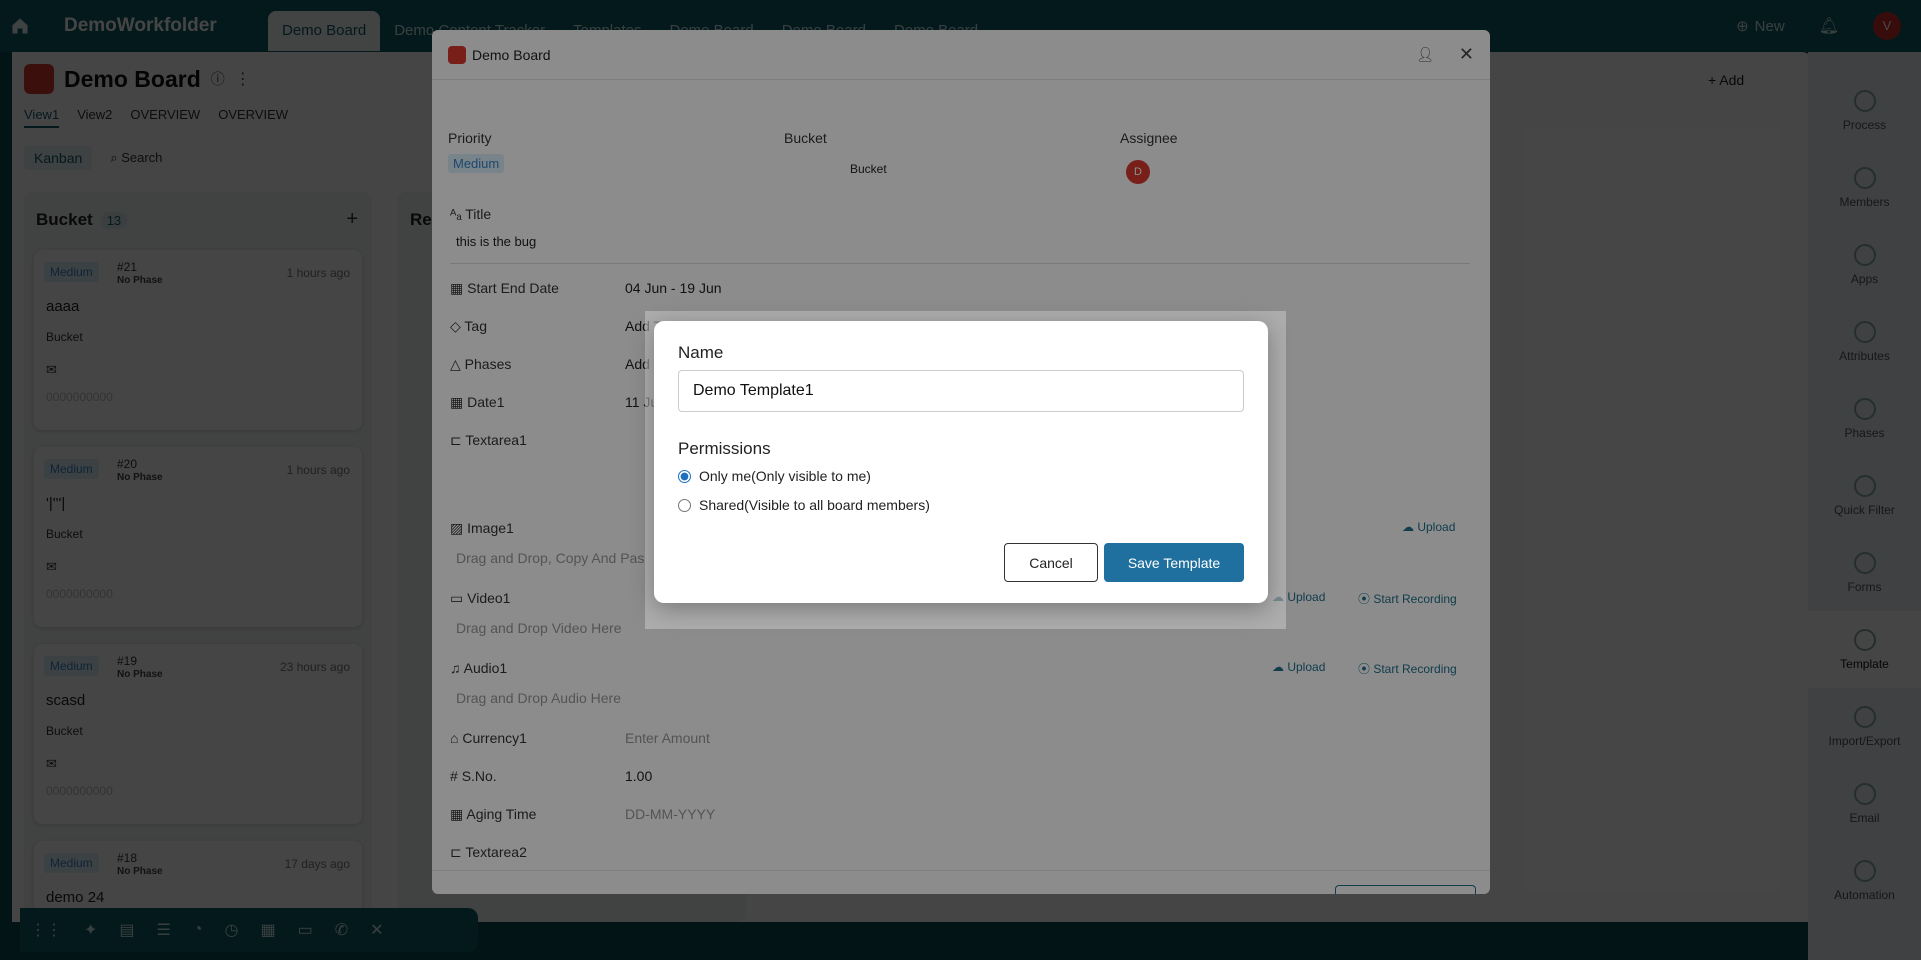 The height and width of the screenshot is (960, 1921). I want to click on permission-shared: Shared(Visible to all board members), so click(804, 505).